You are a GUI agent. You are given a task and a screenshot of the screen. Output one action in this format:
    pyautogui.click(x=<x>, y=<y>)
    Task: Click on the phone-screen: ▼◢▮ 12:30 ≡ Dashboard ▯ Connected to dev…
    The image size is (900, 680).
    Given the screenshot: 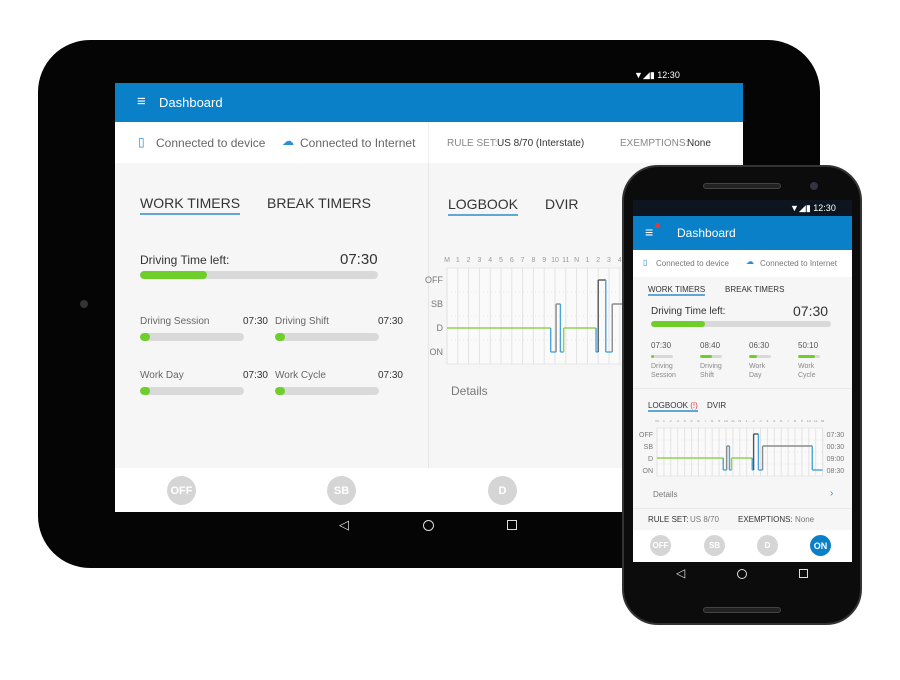 What is the action you would take?
    pyautogui.click(x=742, y=381)
    